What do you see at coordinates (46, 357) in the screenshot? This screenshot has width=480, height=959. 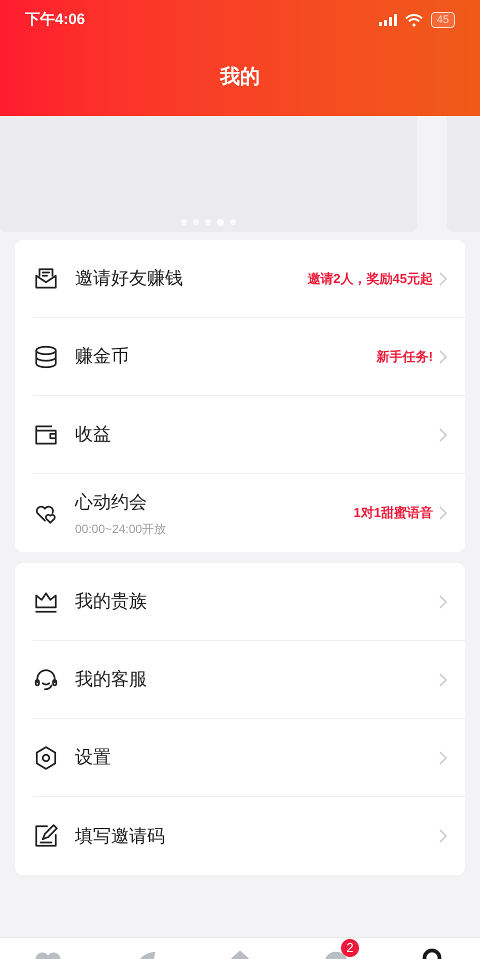 I see `coin-stack-icon` at bounding box center [46, 357].